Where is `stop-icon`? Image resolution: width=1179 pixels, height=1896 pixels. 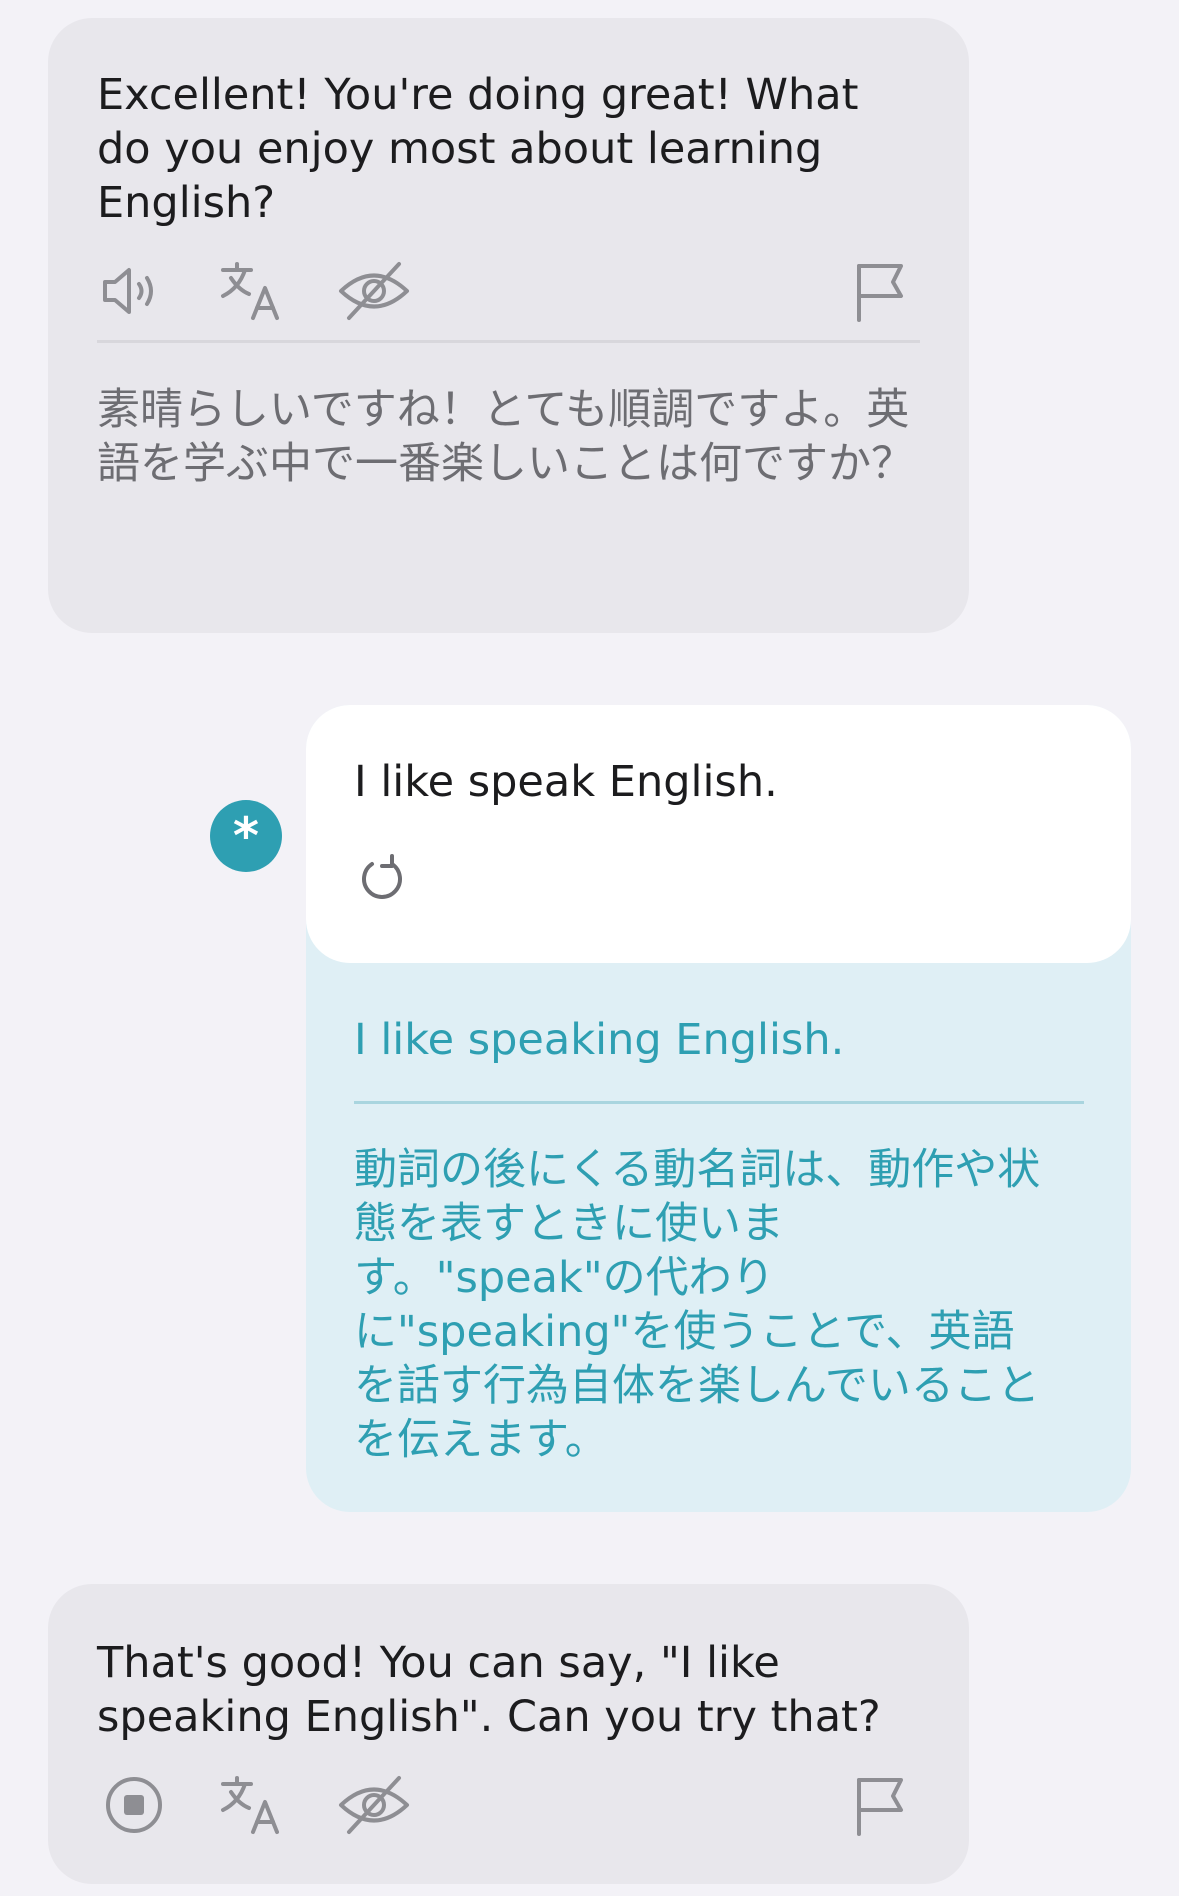 stop-icon is located at coordinates (134, 1805).